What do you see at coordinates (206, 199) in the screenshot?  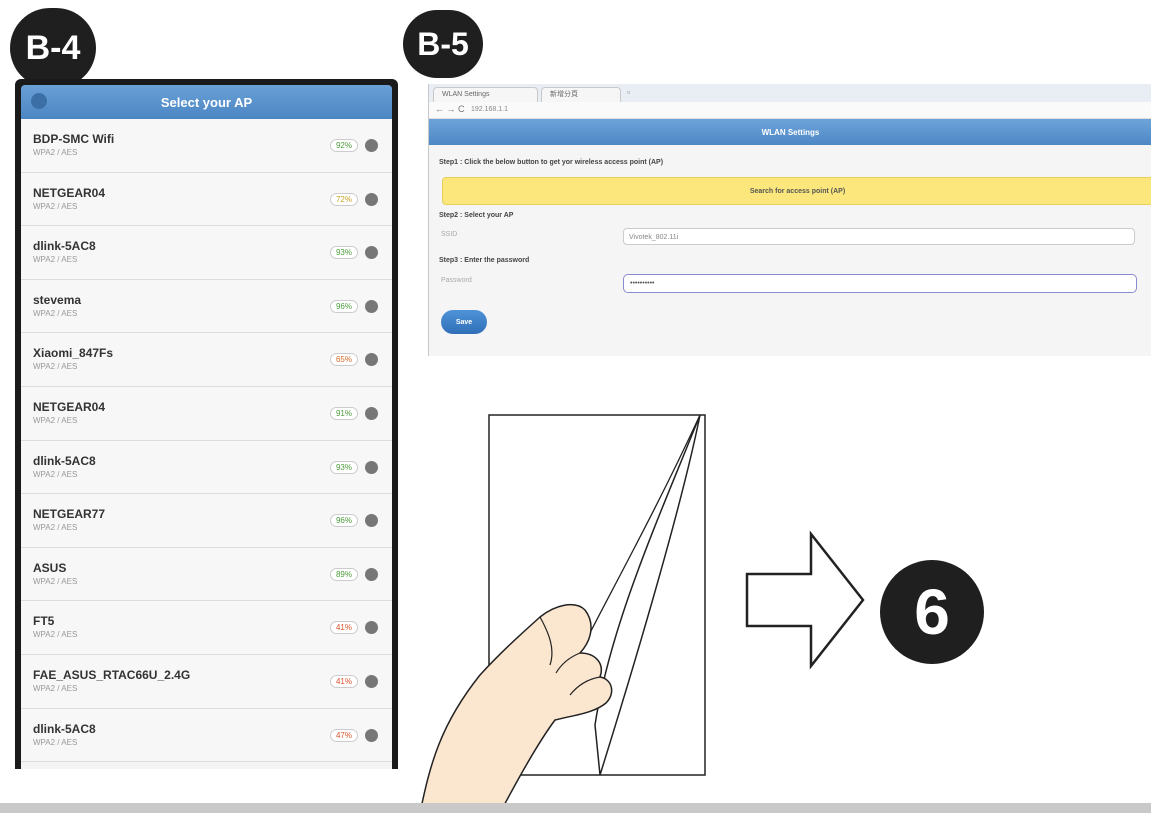 I see `ap-list-item: NETGEAR04 WPA2 / AES 72%` at bounding box center [206, 199].